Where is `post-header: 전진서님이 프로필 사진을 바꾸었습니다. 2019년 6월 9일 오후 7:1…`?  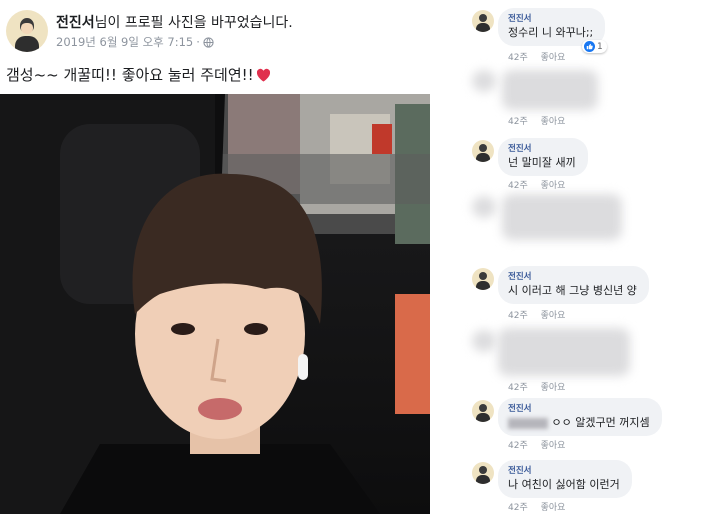 post-header: 전진서님이 프로필 사진을 바꾸었습니다. 2019년 6월 9일 오후 7:1… is located at coordinates (216, 31).